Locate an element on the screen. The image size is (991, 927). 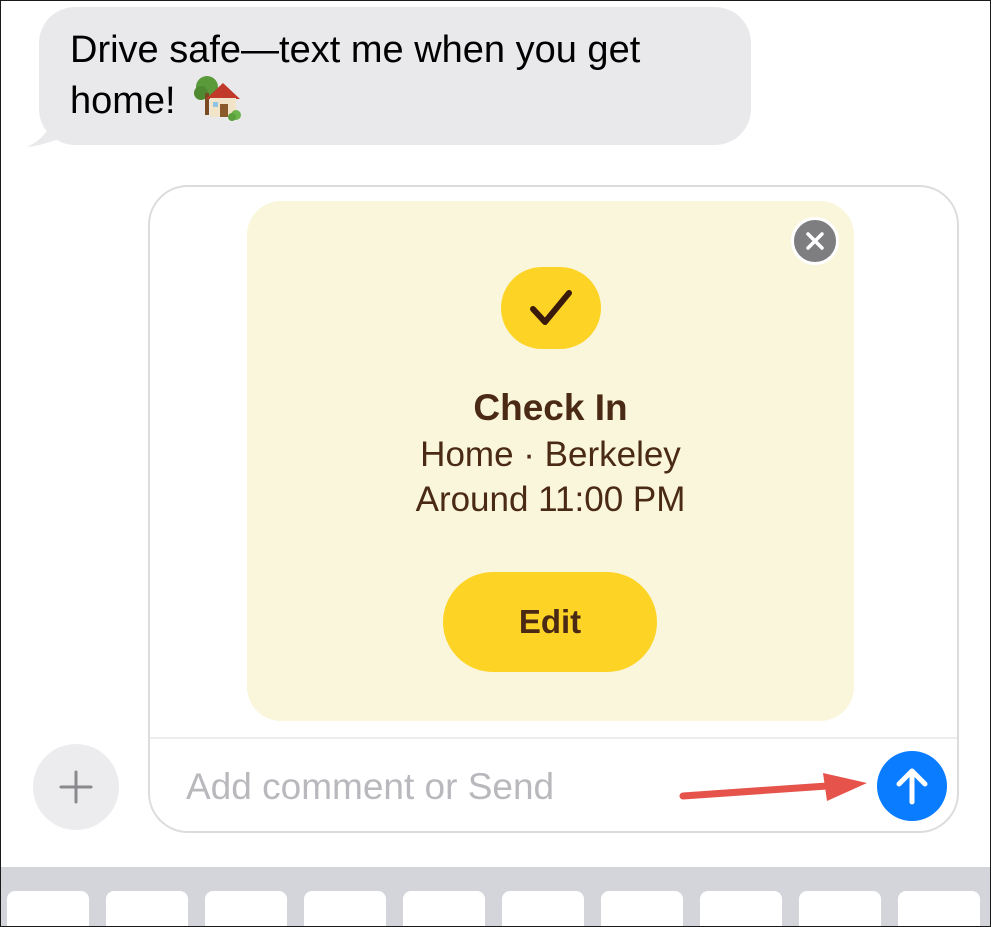
send-button is located at coordinates (912, 786).